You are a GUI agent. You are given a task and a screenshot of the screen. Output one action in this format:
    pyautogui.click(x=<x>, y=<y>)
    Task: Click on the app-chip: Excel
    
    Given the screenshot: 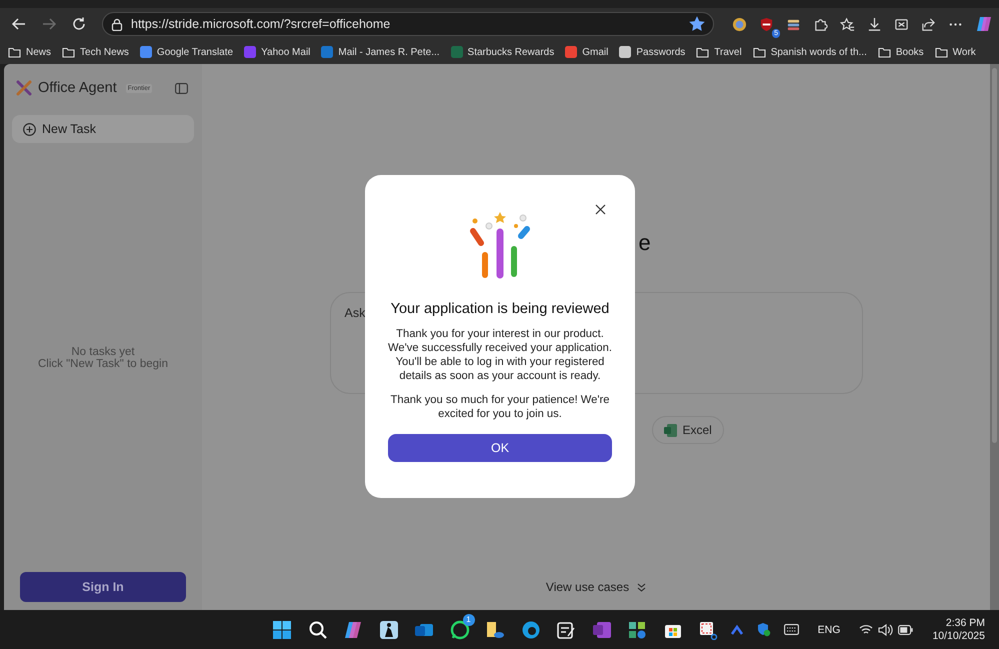 What is the action you would take?
    pyautogui.click(x=688, y=430)
    